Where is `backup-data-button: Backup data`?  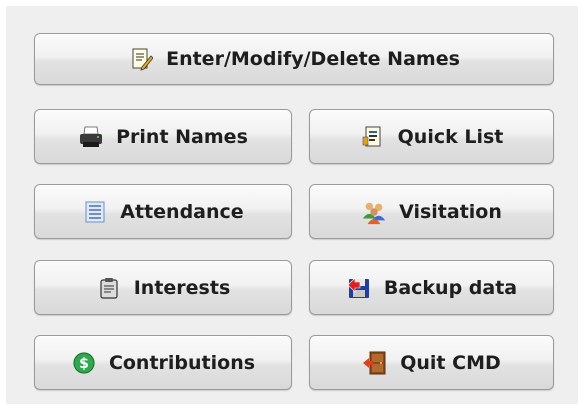
backup-data-button: Backup data is located at coordinates (431, 287).